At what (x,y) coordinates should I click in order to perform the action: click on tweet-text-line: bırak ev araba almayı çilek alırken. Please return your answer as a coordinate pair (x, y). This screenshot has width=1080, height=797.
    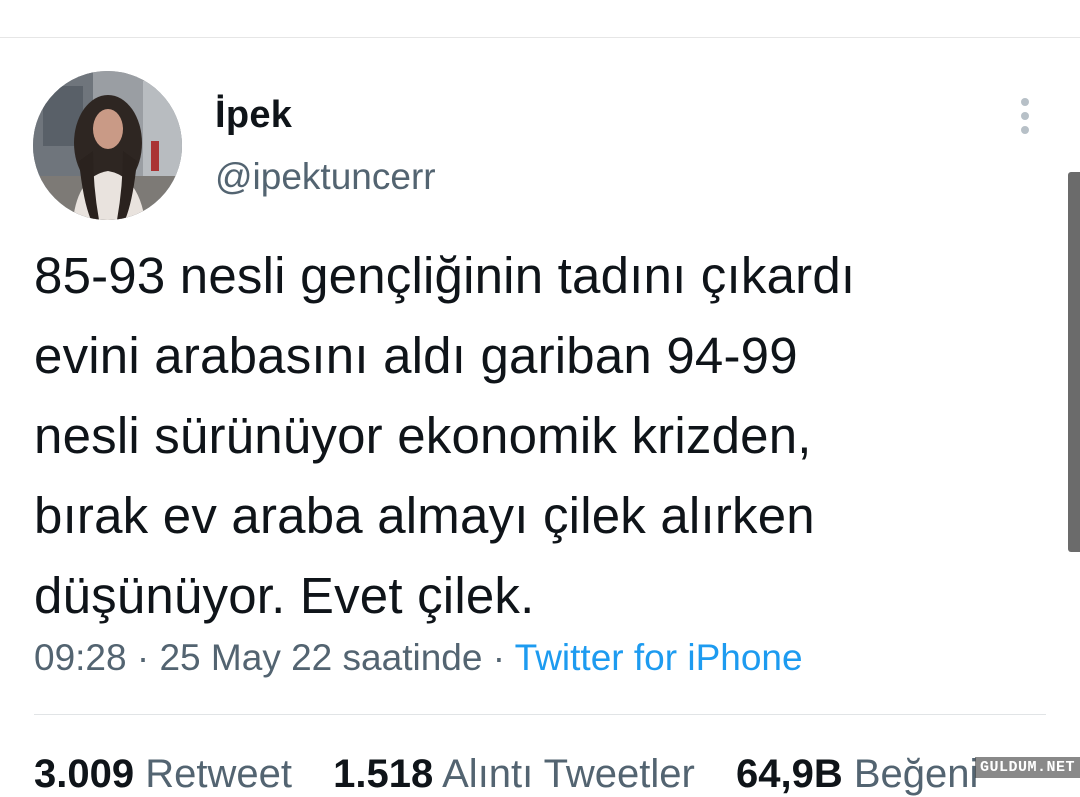
    Looking at the image, I should click on (424, 515).